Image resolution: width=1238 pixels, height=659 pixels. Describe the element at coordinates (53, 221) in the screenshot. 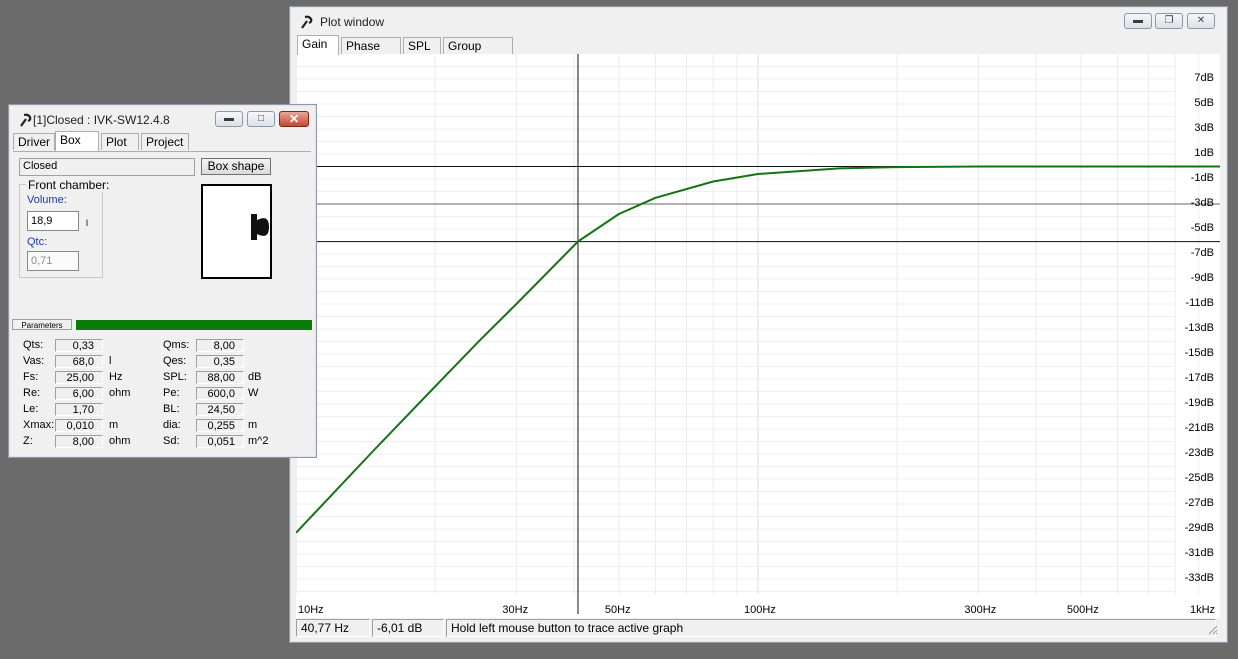

I see `volume-input` at that location.